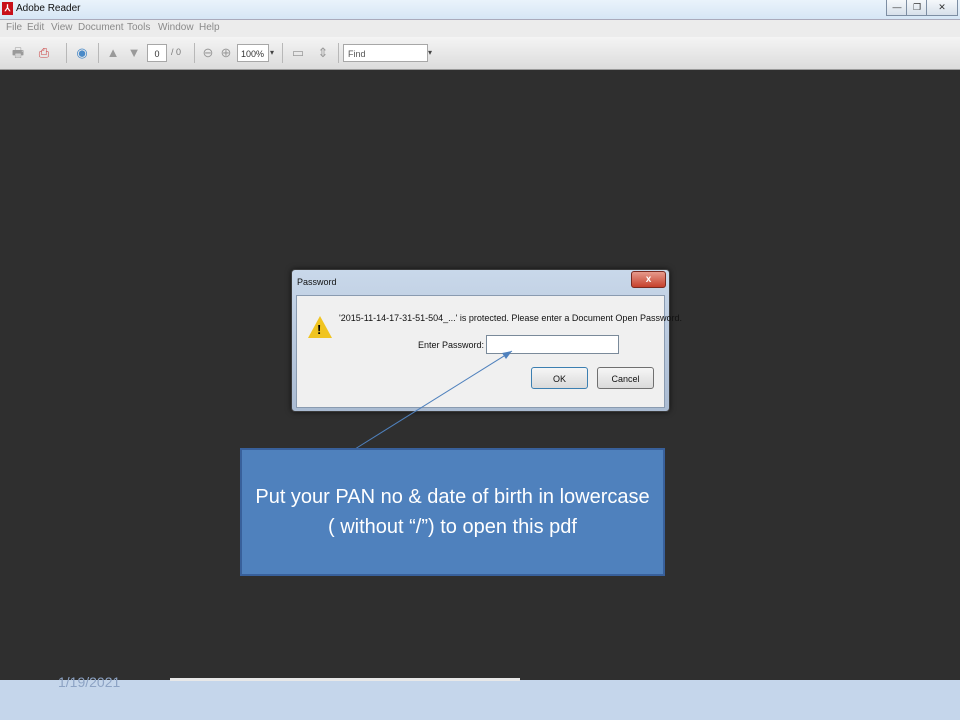 Image resolution: width=960 pixels, height=720 pixels. Describe the element at coordinates (89, 682) in the screenshot. I see `slide-date: 1/19/2021` at that location.